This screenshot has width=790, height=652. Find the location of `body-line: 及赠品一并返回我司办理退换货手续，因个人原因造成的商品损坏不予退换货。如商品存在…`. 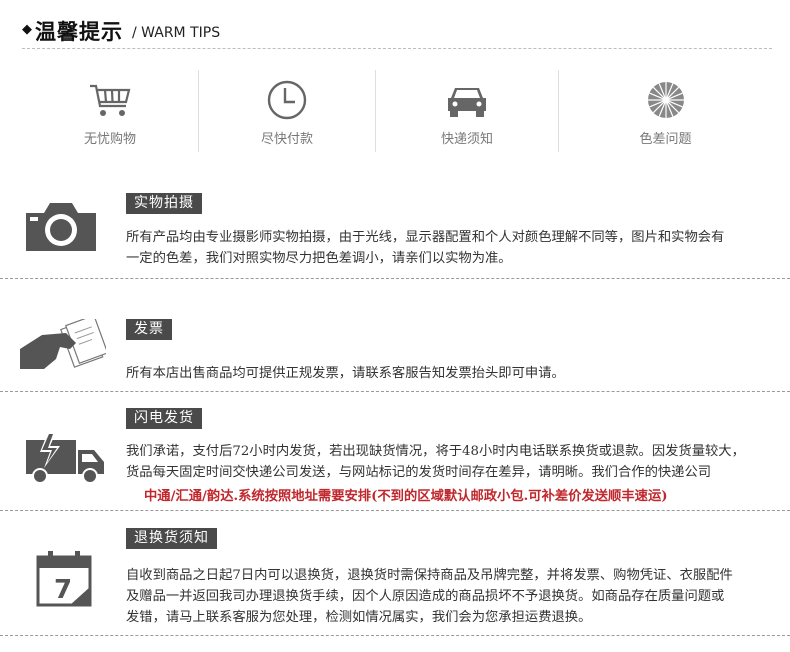

body-line: 及赠品一并返回我司办理退换货手续，因个人原因造成的商品损坏不予退换货。如商品存在… is located at coordinates (425, 596).